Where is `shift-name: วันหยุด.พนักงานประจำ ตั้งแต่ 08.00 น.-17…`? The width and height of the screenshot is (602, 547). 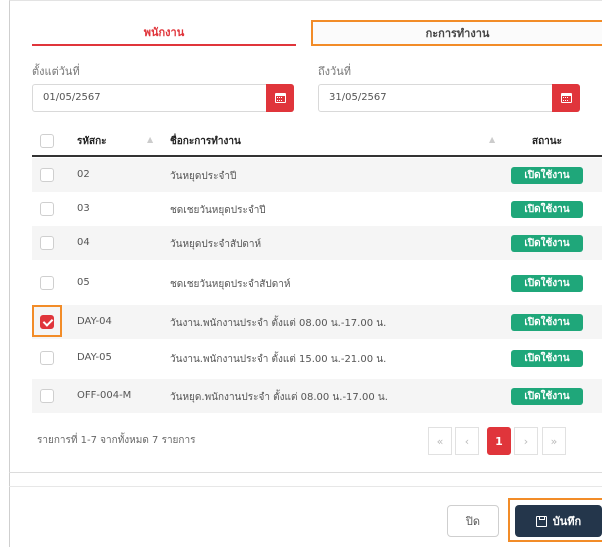
shift-name: วันหยุด.พนักงานประจำ ตั้งแต่ 08.00 น.-17… is located at coordinates (279, 397).